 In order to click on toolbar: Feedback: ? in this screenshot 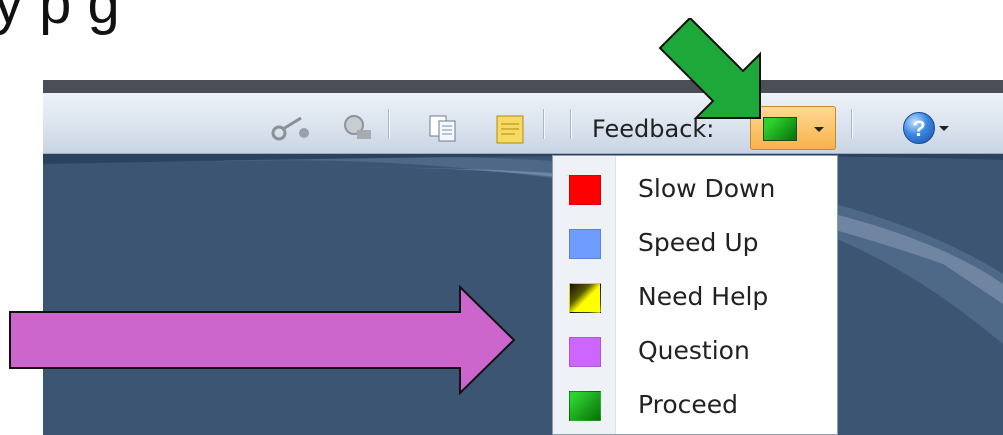, I will do `click(523, 123)`.